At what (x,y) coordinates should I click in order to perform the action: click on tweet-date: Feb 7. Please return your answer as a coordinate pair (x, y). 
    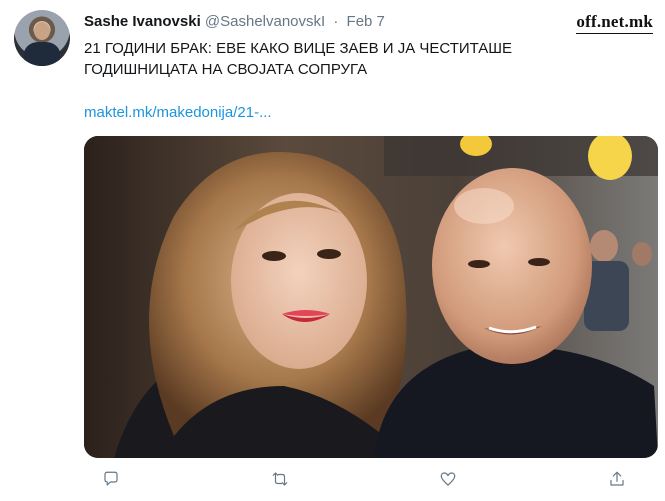
    Looking at the image, I should click on (366, 21).